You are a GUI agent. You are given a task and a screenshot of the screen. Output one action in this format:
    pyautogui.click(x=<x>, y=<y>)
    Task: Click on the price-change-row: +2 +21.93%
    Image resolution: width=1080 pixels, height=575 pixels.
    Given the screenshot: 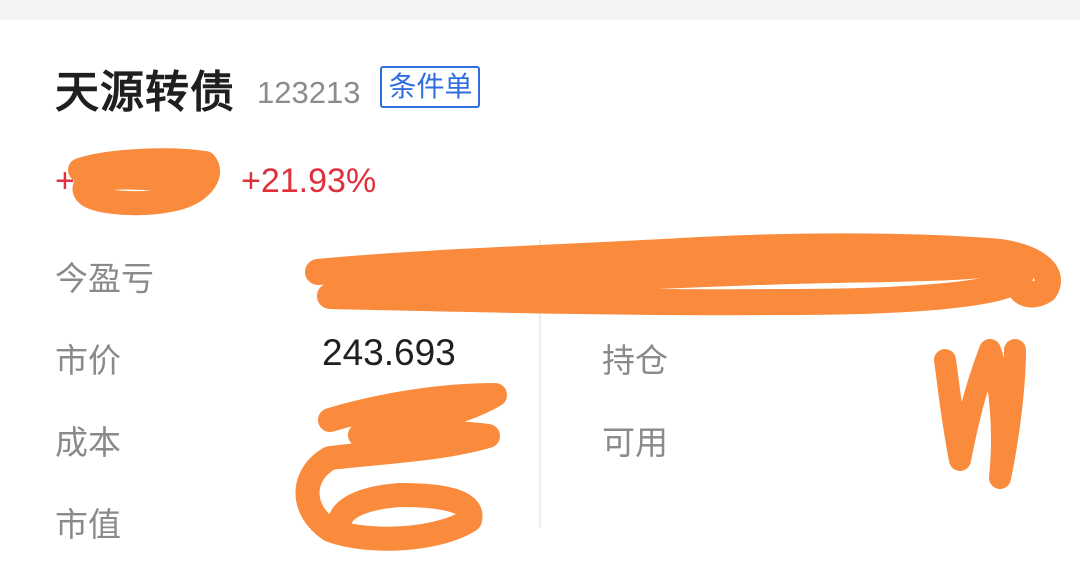 What is the action you would take?
    pyautogui.click(x=215, y=181)
    